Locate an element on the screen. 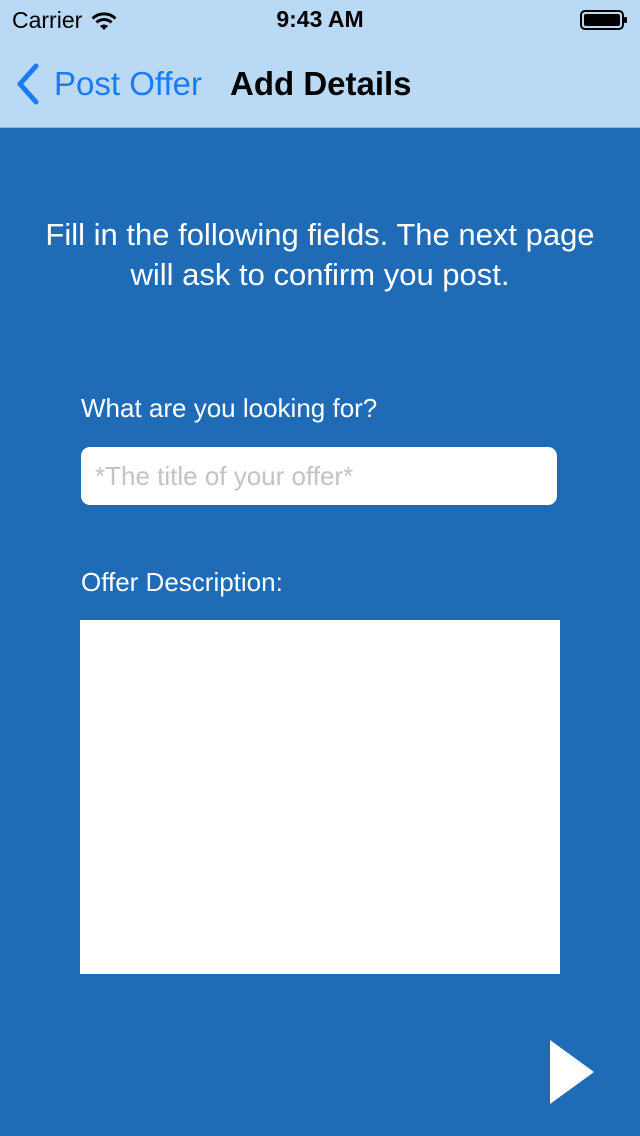  top-bar: Carrier 9:43 AM Post Offer Add Details is located at coordinates (320, 64).